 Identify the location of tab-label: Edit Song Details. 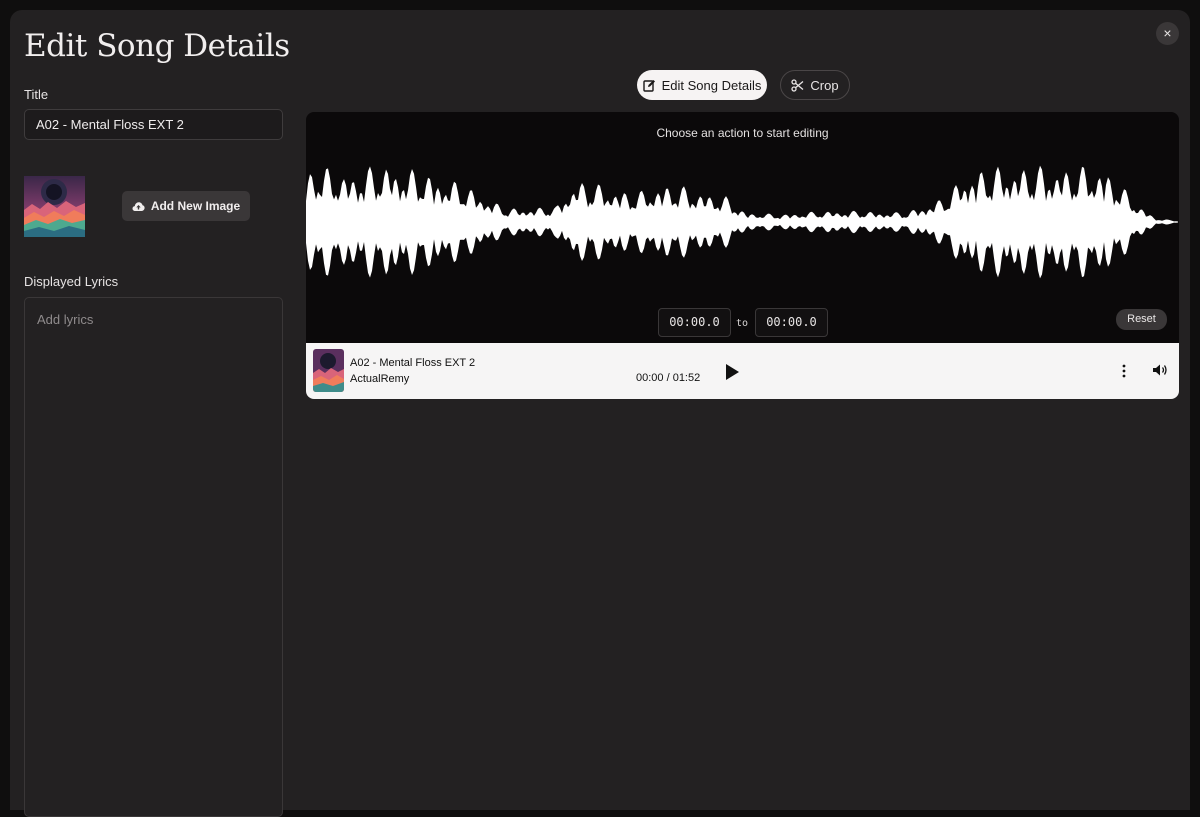
(711, 85).